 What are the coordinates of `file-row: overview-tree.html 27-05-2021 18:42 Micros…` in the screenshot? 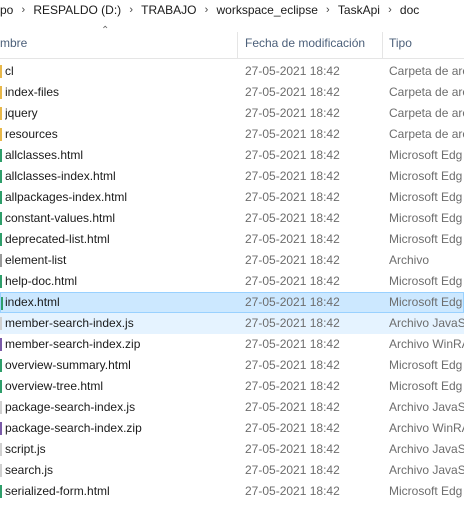 It's located at (232, 386).